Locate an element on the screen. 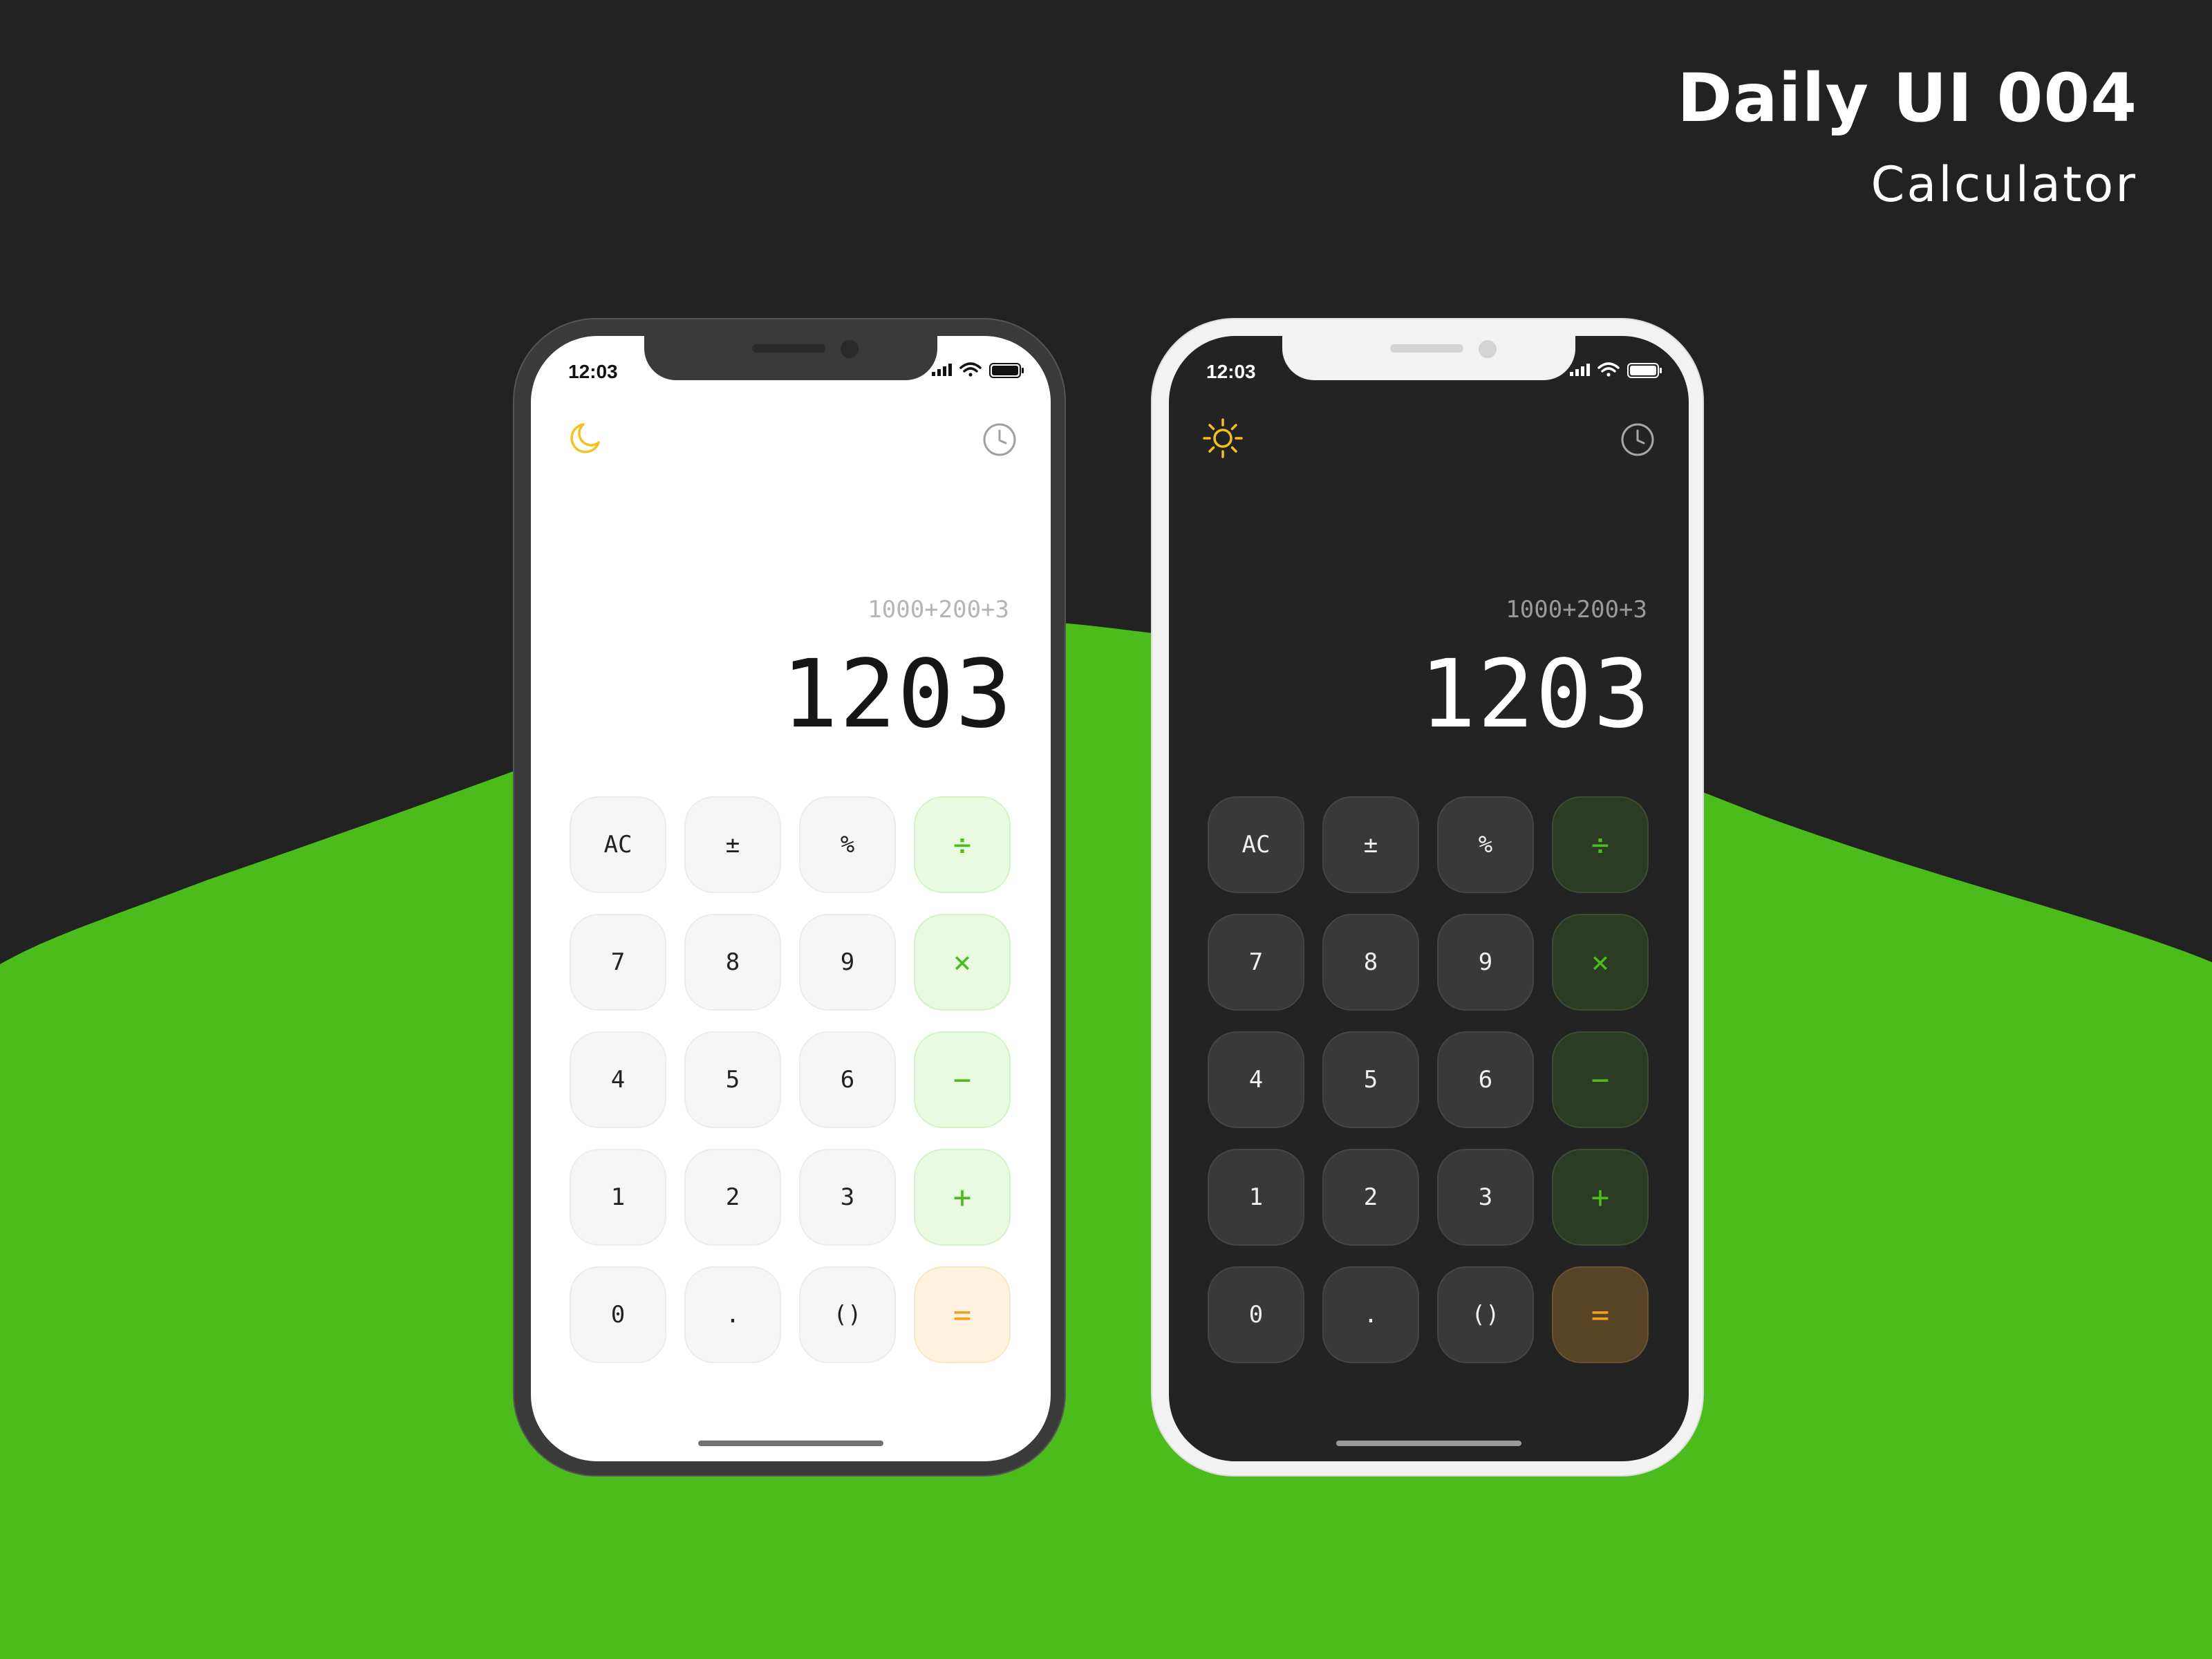  sun-icon is located at coordinates (1223, 439).